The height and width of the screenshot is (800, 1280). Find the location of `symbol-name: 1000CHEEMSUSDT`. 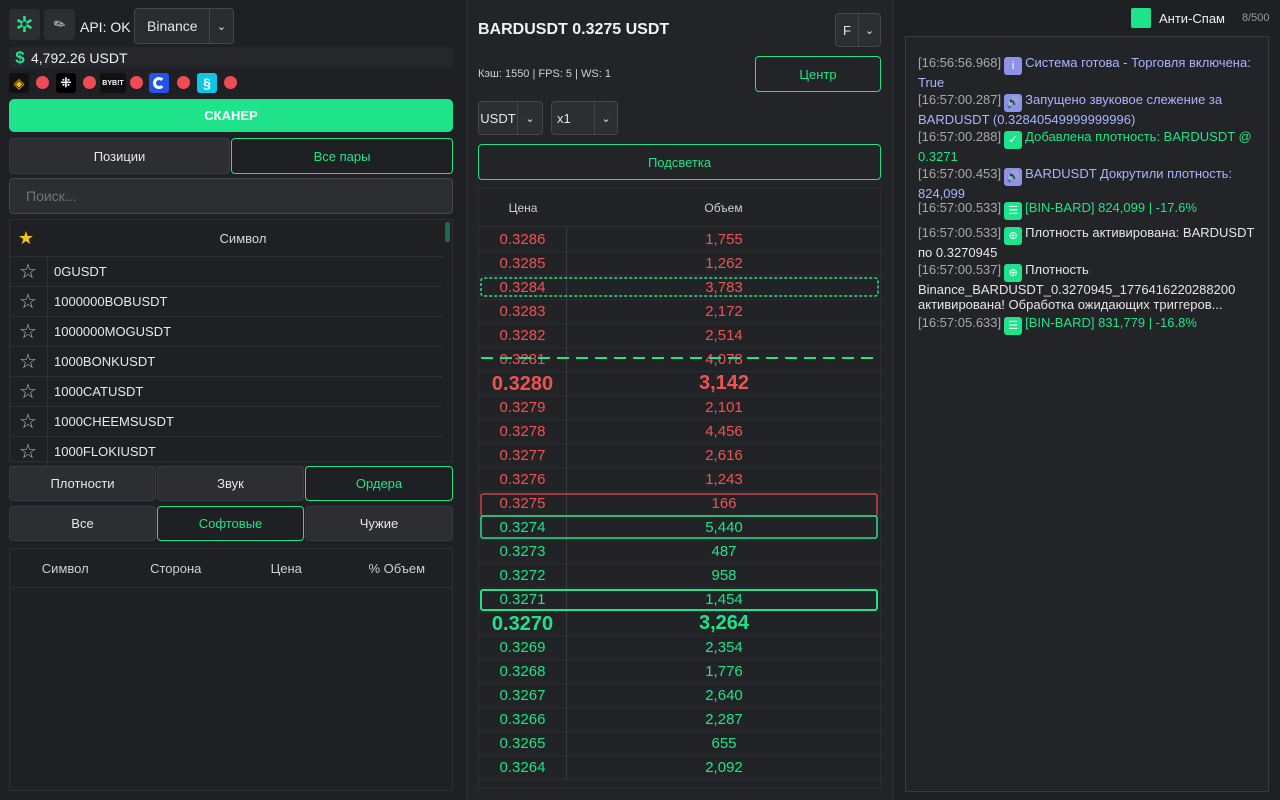

symbol-name: 1000CHEEMSUSDT is located at coordinates (114, 421).